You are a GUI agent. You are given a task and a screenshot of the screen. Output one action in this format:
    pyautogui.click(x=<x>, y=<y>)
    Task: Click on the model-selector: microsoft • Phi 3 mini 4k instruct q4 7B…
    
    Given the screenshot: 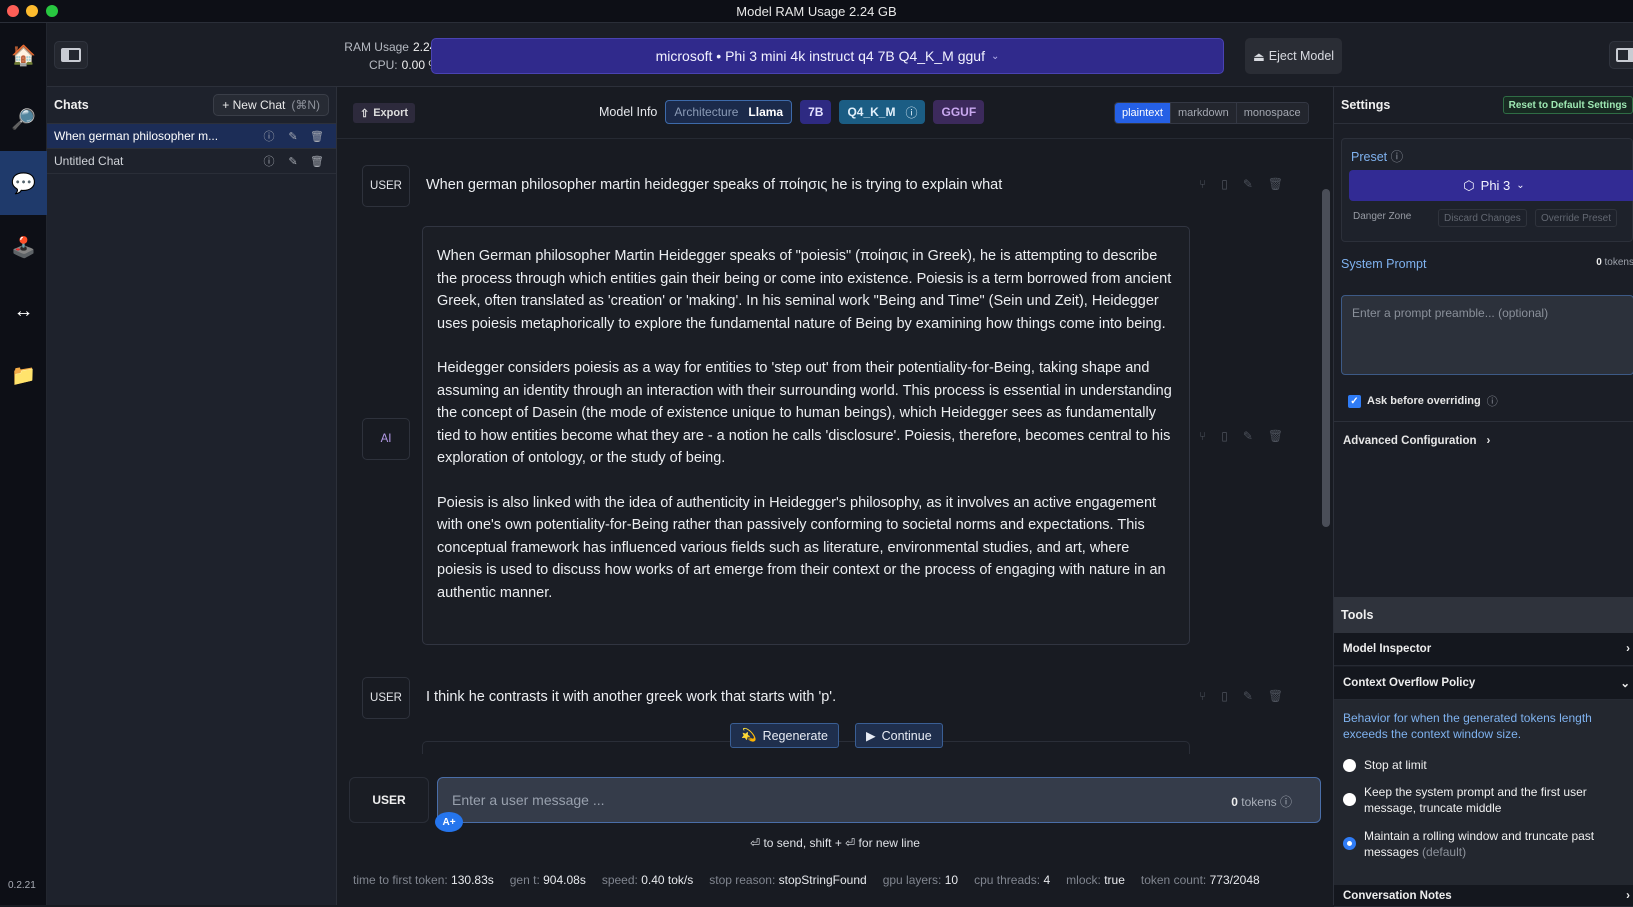 What is the action you would take?
    pyautogui.click(x=827, y=56)
    